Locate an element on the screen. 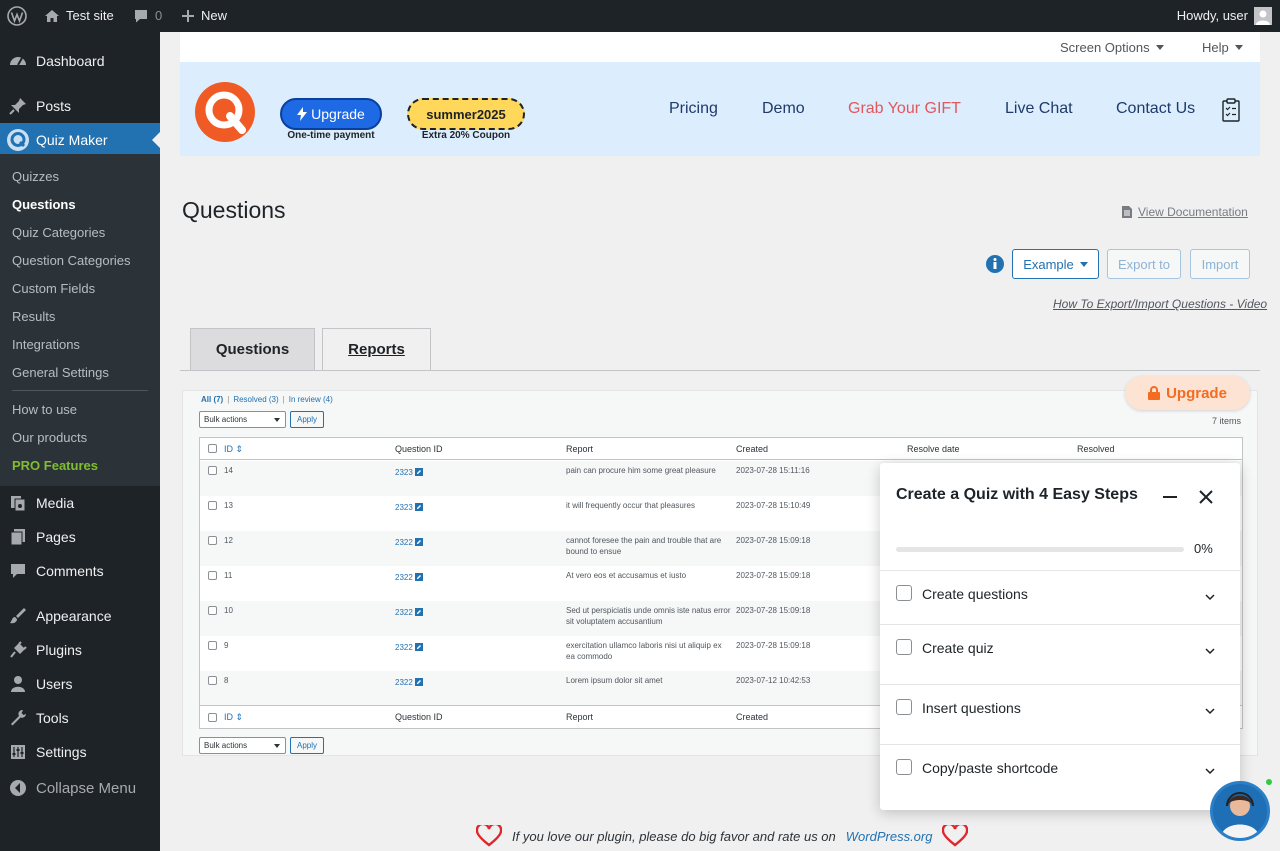 This screenshot has width=1280, height=851. step-insert-questions: Insert questions is located at coordinates (1060, 714).